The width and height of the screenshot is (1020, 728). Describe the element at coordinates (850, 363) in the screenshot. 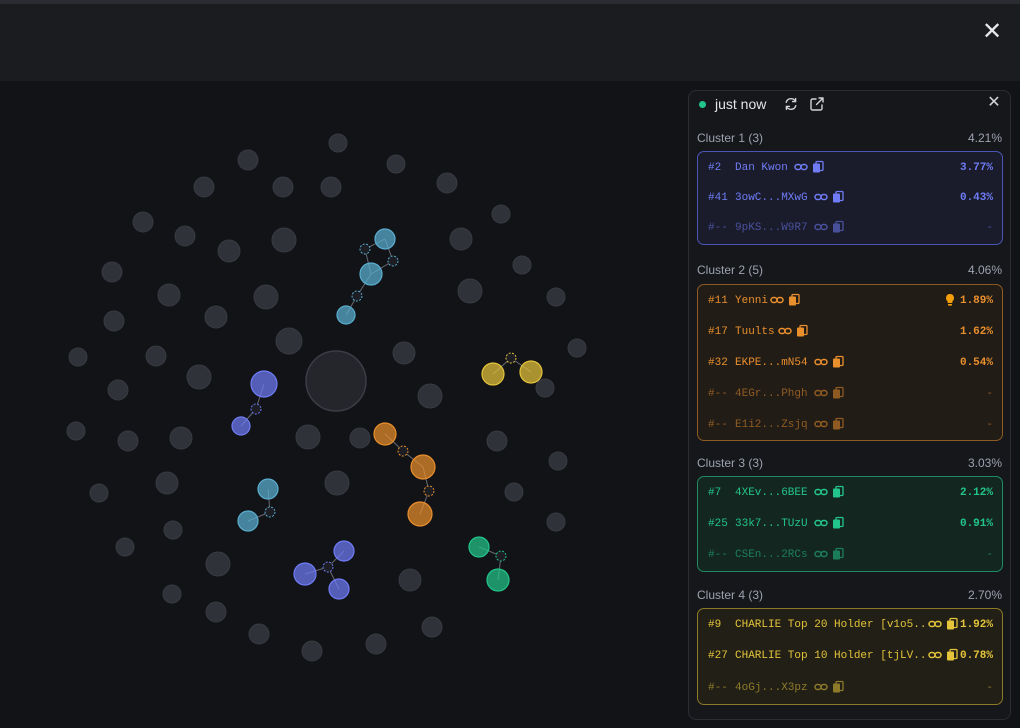

I see `holder-row: #32 EKPE...mN54 0.54%` at that location.